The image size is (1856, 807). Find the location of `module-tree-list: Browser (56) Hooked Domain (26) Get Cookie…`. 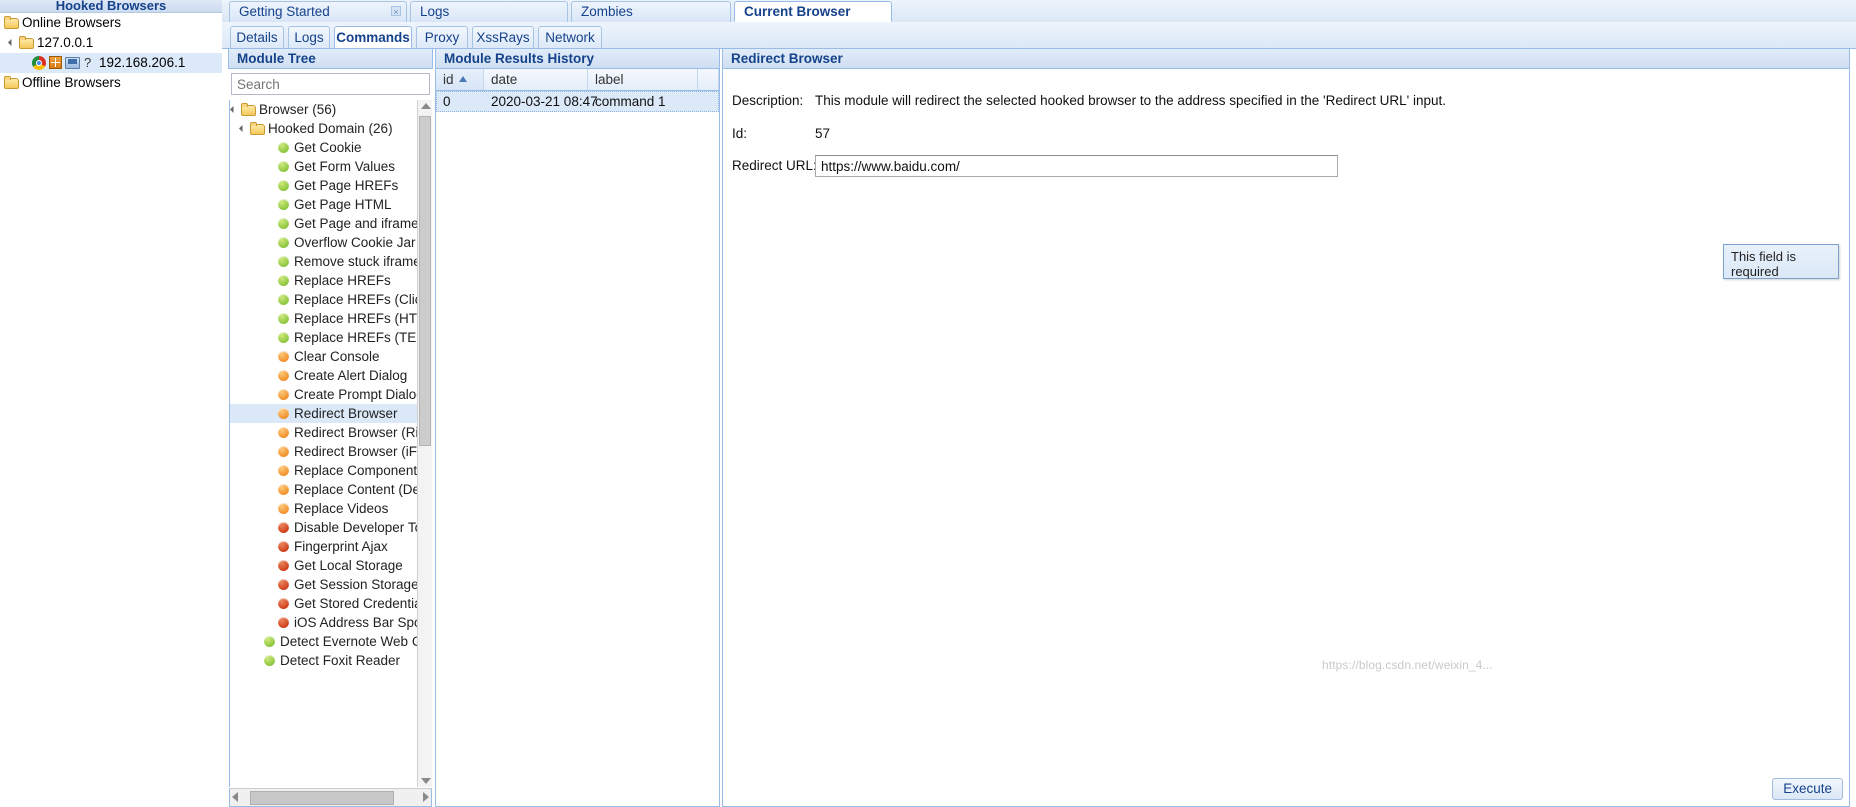

module-tree-list: Browser (56) Hooked Domain (26) Get Cookie… is located at coordinates (330, 443).